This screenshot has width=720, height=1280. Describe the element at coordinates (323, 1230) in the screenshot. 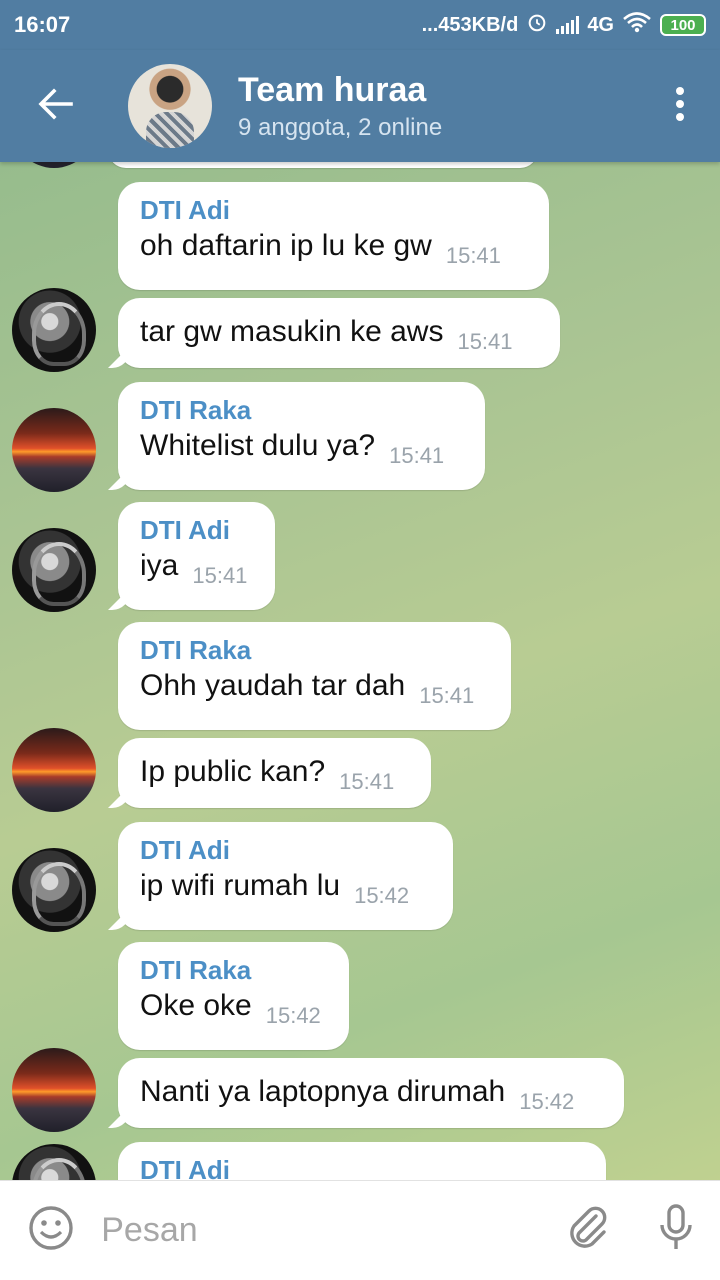

I see `message-input` at that location.